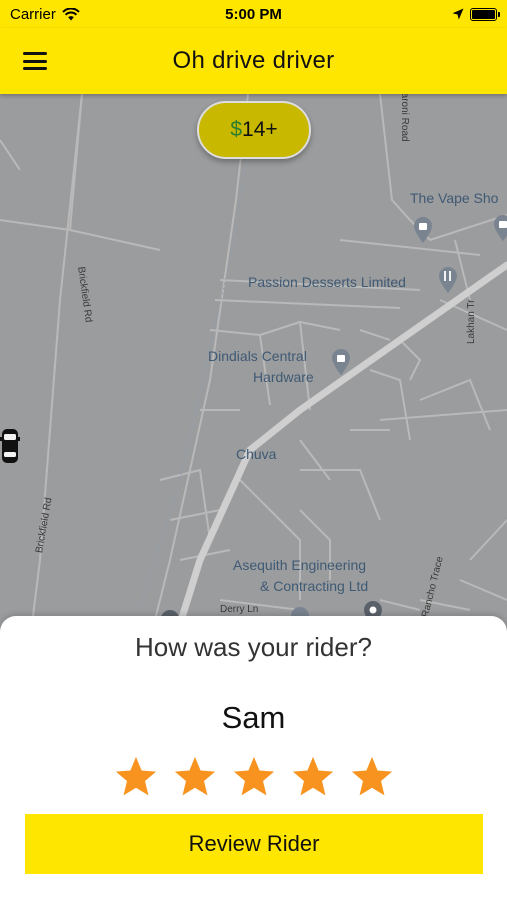 This screenshot has width=507, height=900. I want to click on hamburger-icon, so click(35, 53).